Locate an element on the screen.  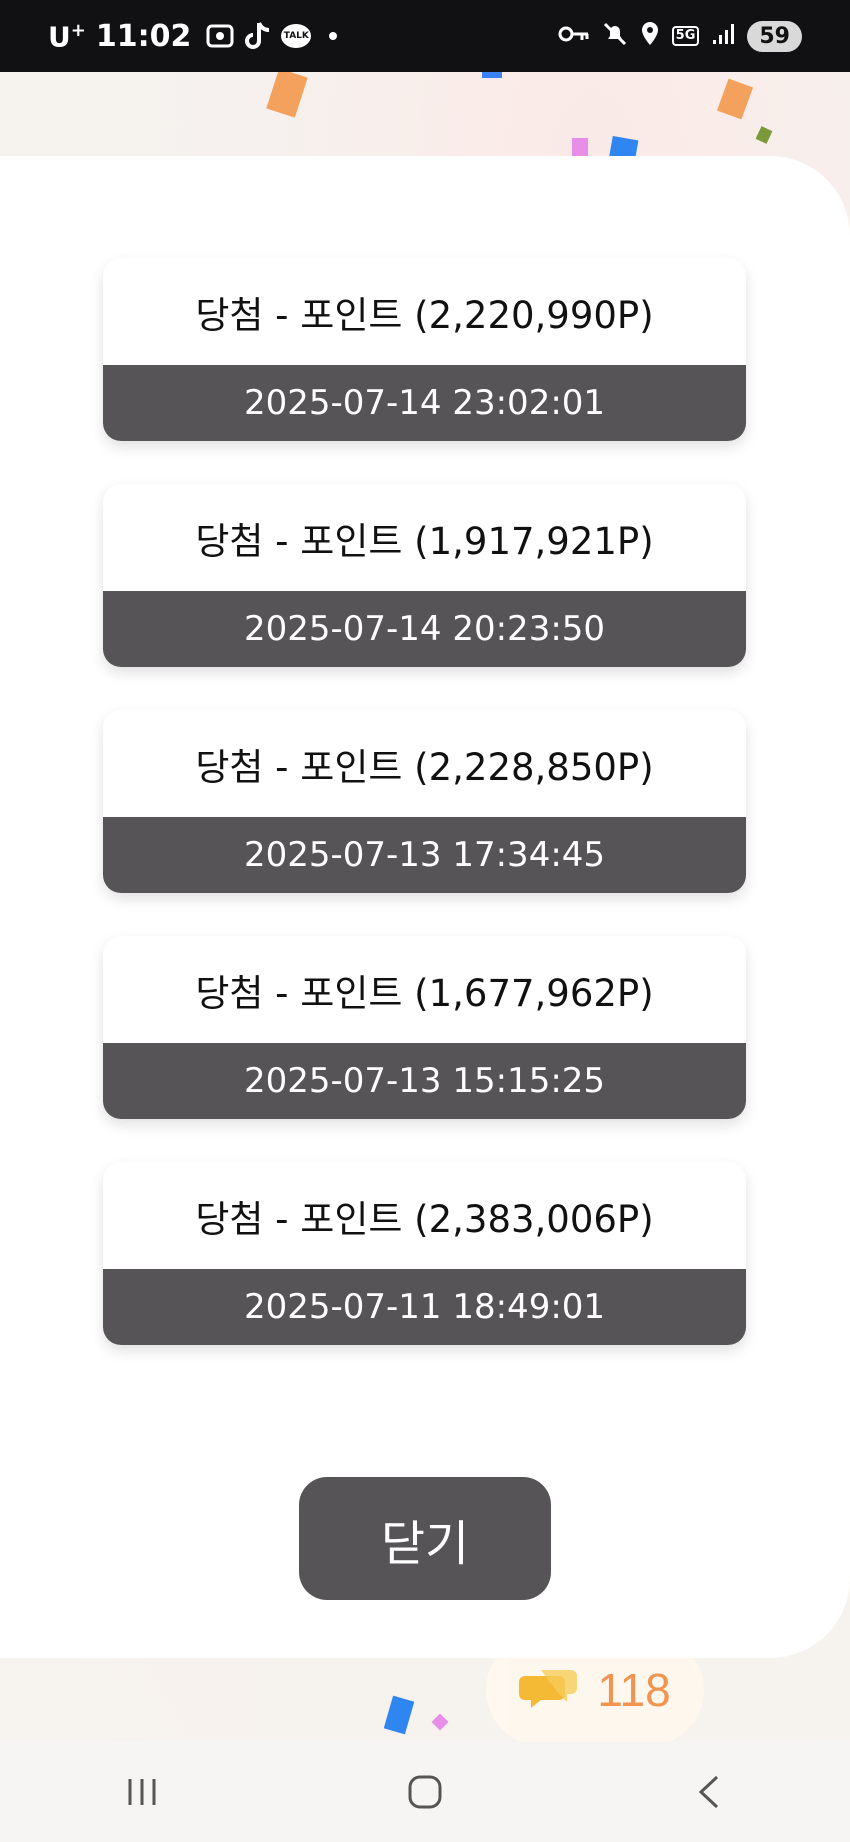
mute-icon is located at coordinates (615, 36).